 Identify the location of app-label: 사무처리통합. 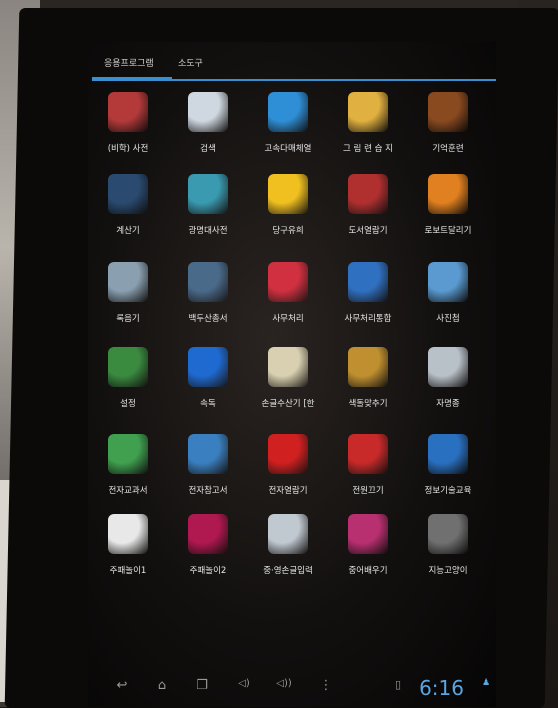
(368, 319).